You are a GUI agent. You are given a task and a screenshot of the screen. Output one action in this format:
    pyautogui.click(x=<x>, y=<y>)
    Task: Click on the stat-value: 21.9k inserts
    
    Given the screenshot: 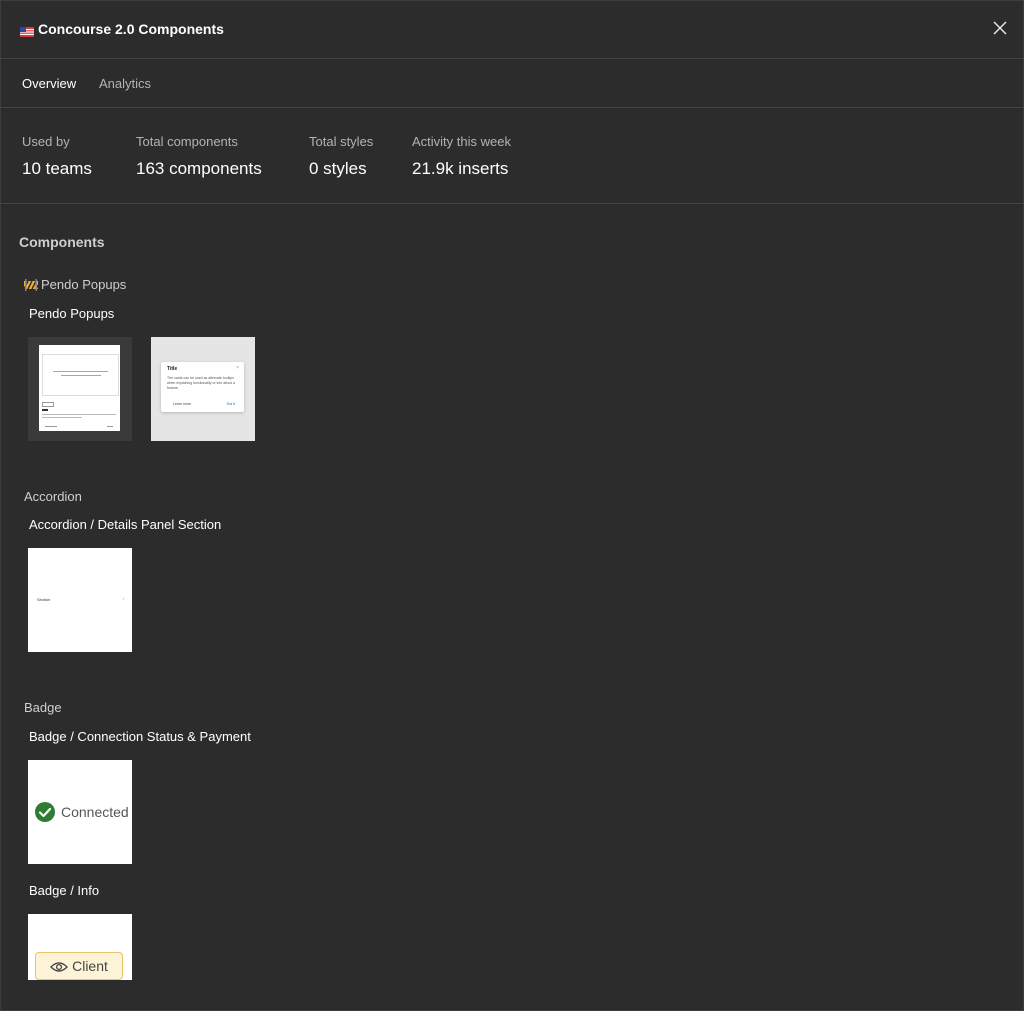 What is the action you would take?
    pyautogui.click(x=460, y=168)
    